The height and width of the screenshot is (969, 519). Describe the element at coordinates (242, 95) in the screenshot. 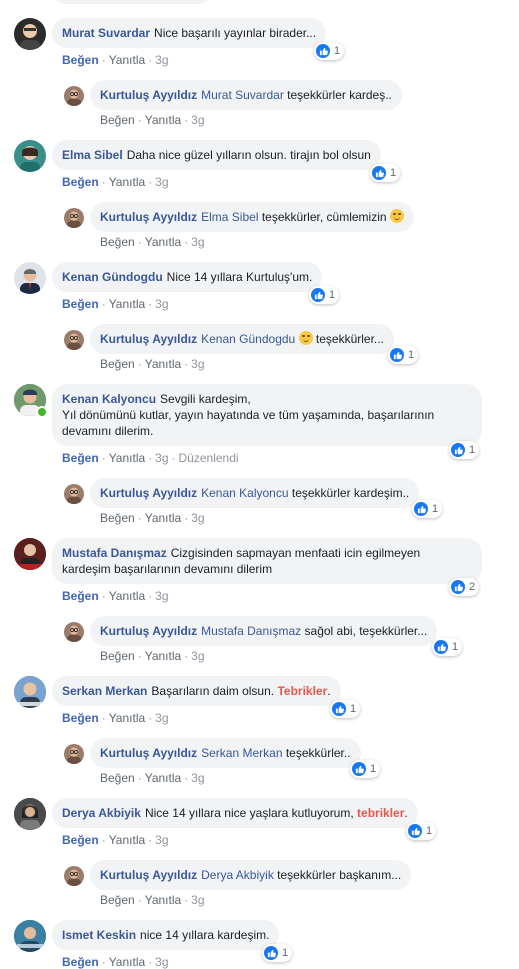

I see `mention-tag: Murat Suvardar` at that location.